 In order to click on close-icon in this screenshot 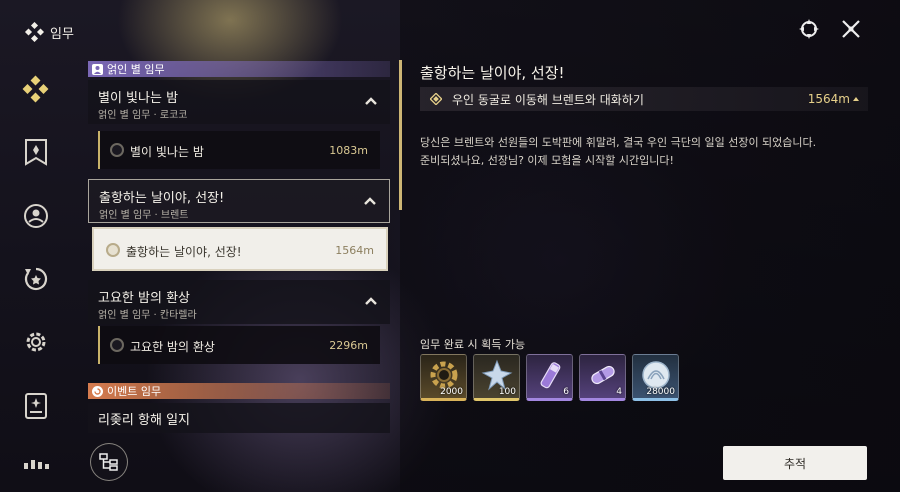, I will do `click(851, 29)`.